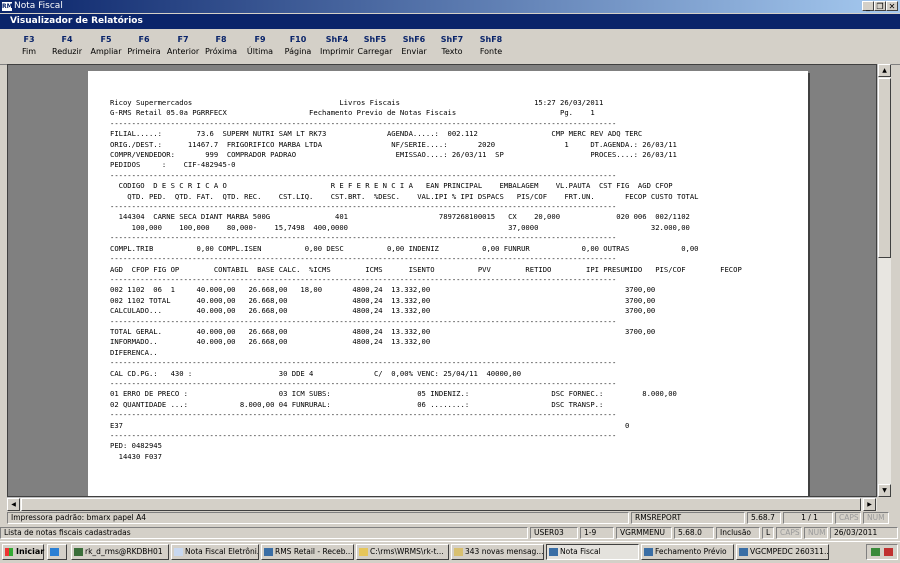 Image resolution: width=900 pixels, height=563 pixels. Describe the element at coordinates (260, 39) in the screenshot. I see `function-key: F9` at that location.